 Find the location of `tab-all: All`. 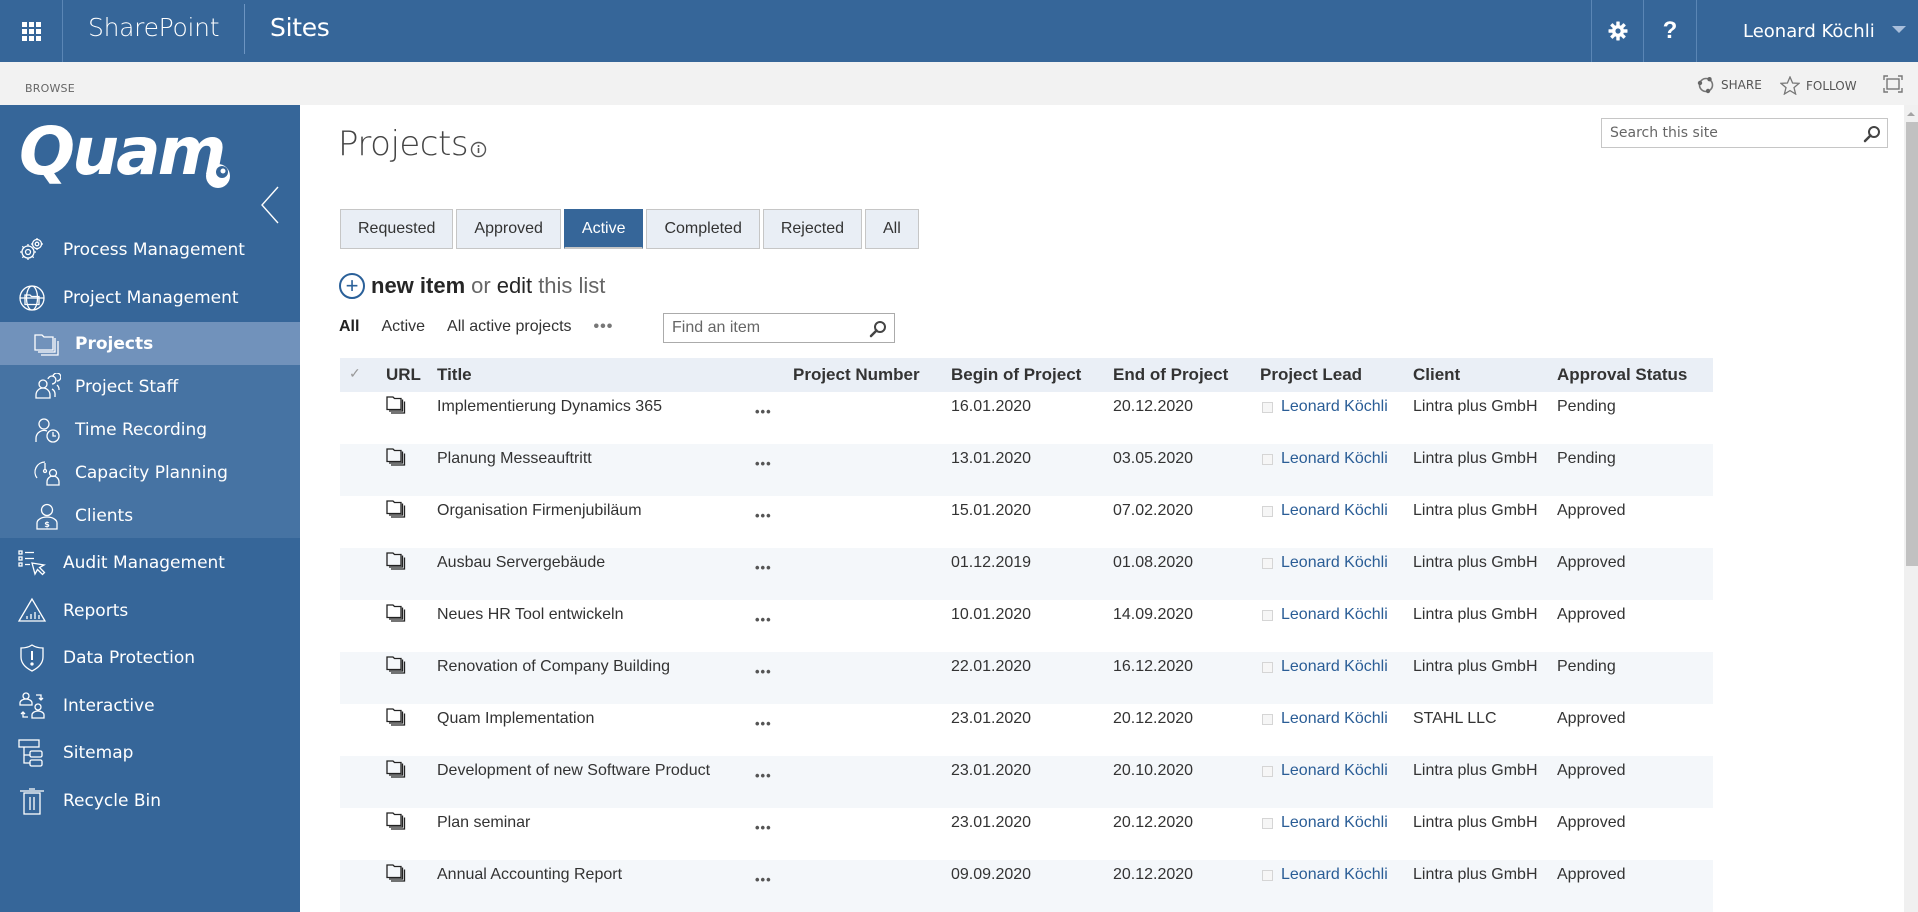

tab-all: All is located at coordinates (892, 229).